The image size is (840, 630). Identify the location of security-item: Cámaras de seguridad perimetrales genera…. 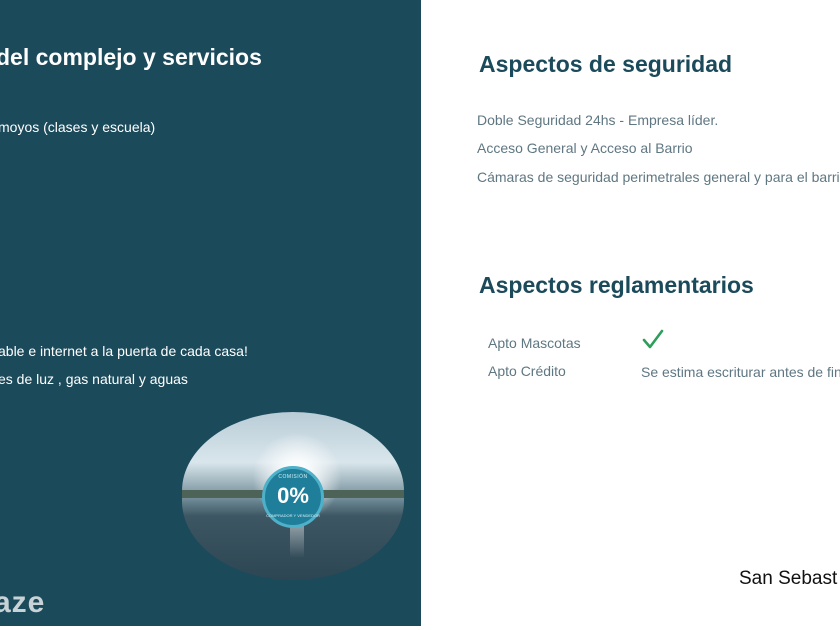
(658, 177).